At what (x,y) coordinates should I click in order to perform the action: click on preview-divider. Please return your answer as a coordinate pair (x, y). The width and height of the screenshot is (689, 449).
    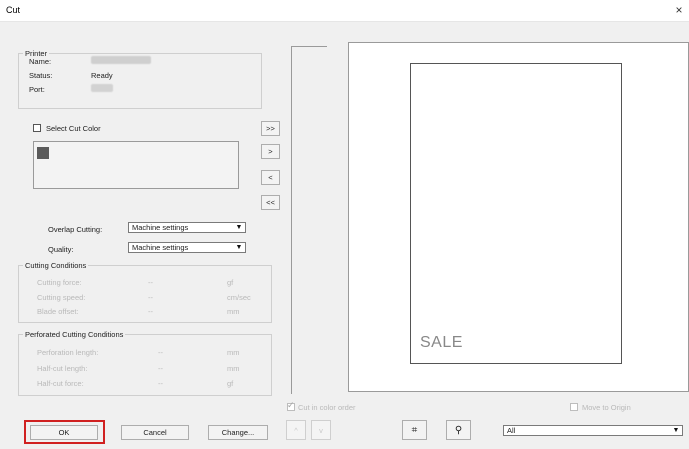
    Looking at the image, I should click on (309, 220).